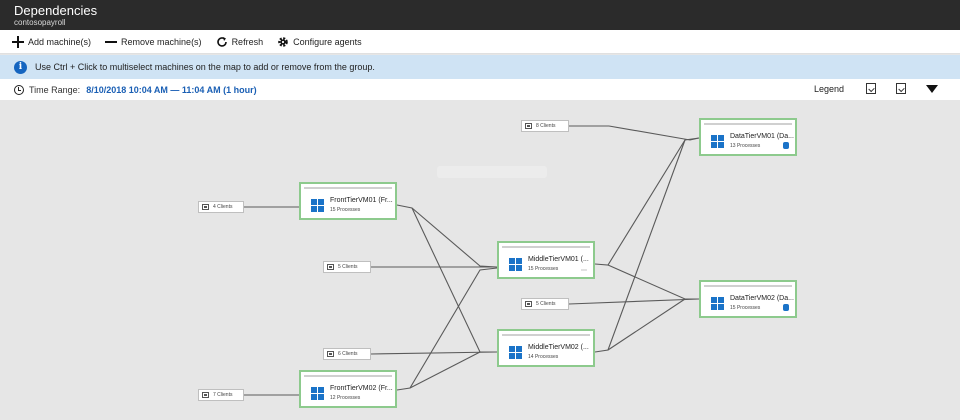  What do you see at coordinates (19, 89) in the screenshot?
I see `clock-icon` at bounding box center [19, 89].